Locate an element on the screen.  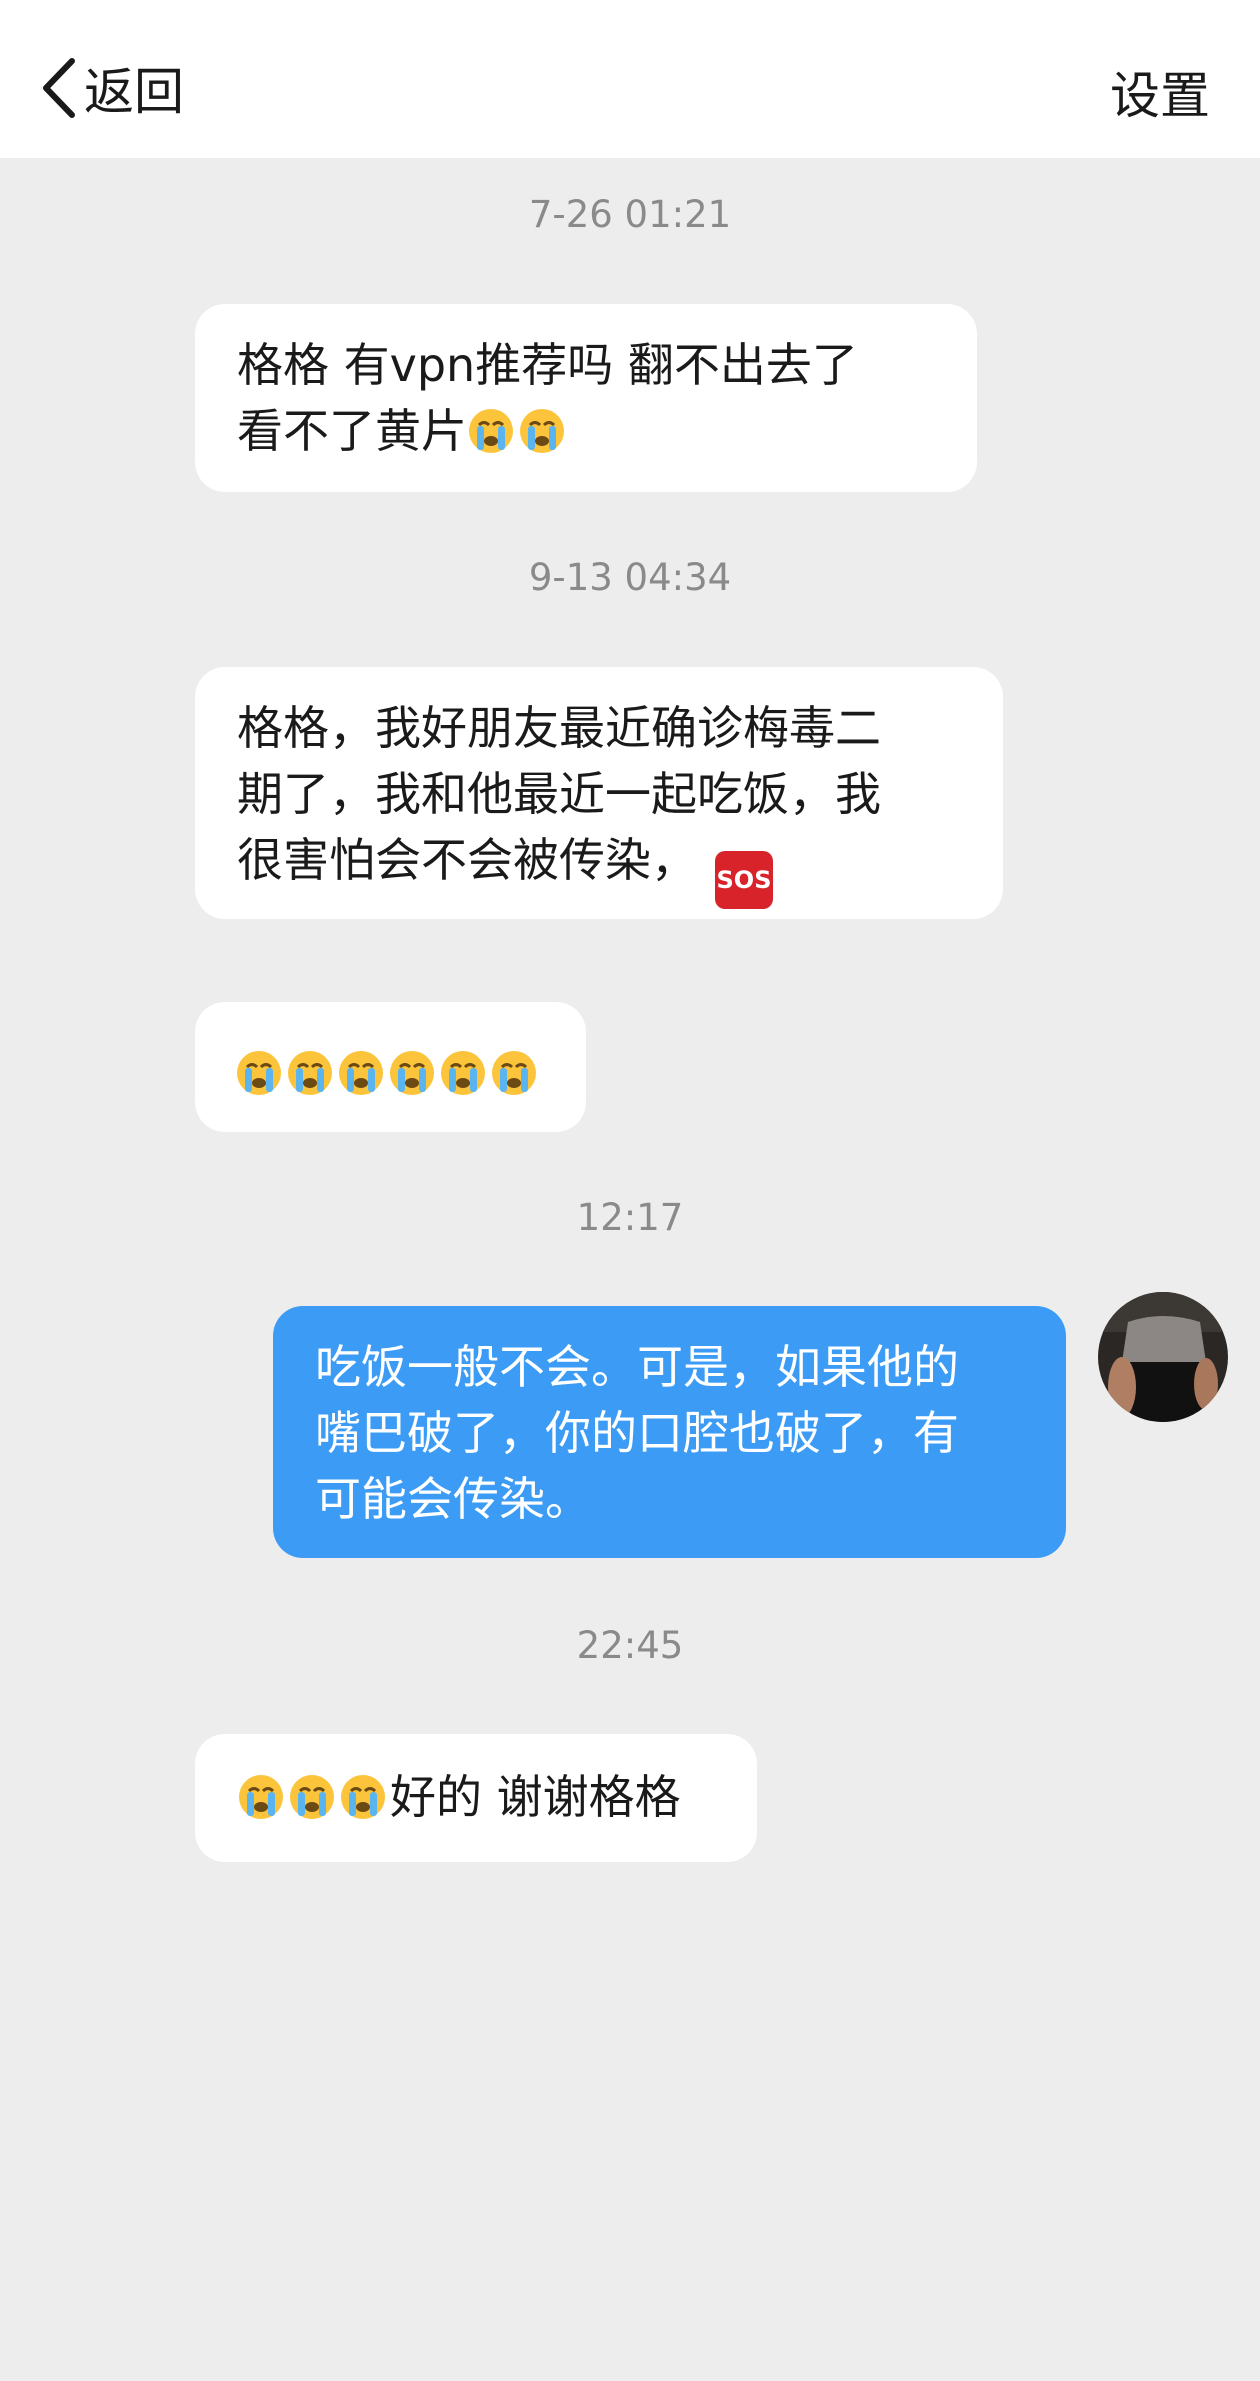
message-text: 期了，我和他最近一起吃饭，我 is located at coordinates (559, 794).